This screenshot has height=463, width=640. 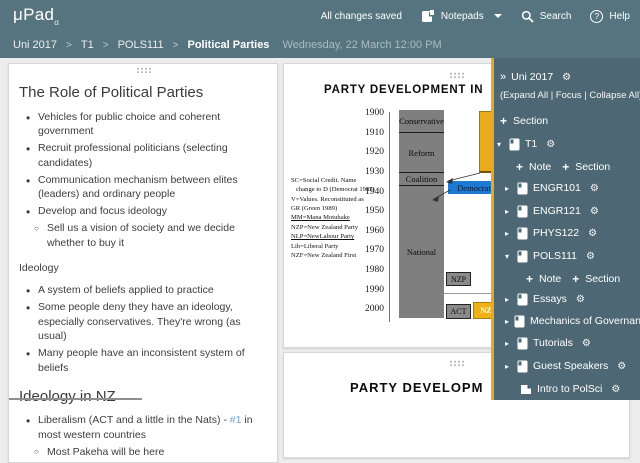 I want to click on sidebar-section-engr121: ENGR121, so click(x=557, y=211).